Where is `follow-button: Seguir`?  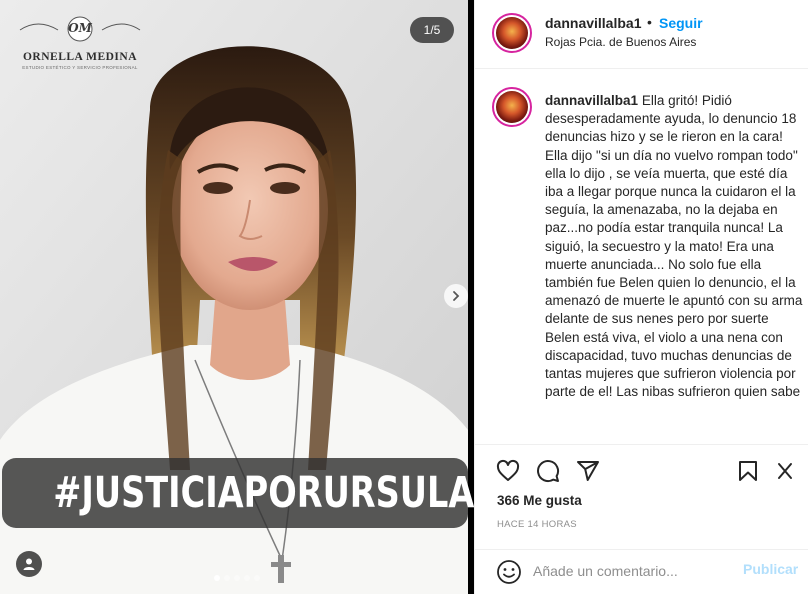
follow-button: Seguir is located at coordinates (681, 23).